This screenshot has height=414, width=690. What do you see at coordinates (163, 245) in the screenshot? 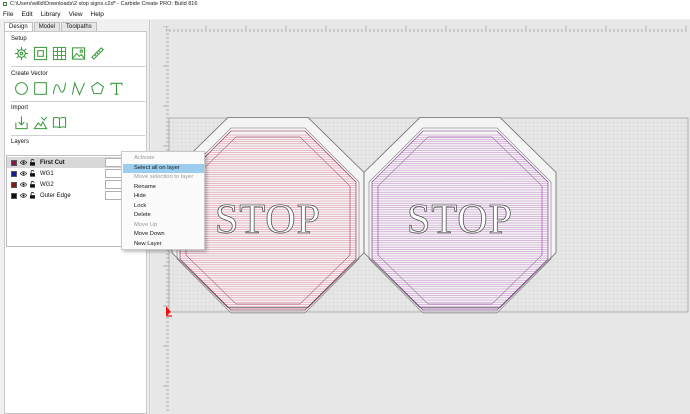
I see `menu-item-new-layer: New Layer` at bounding box center [163, 245].